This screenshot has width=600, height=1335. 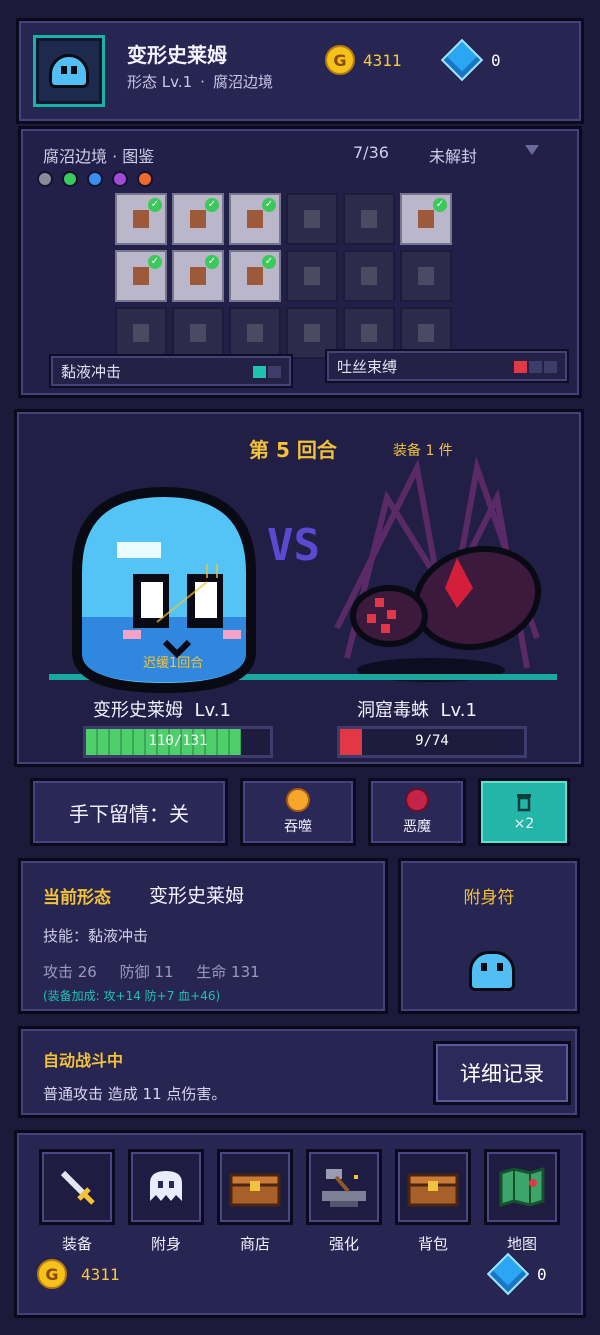 I want to click on enemy-name-text: 洞窟毒蛛, so click(x=393, y=710).